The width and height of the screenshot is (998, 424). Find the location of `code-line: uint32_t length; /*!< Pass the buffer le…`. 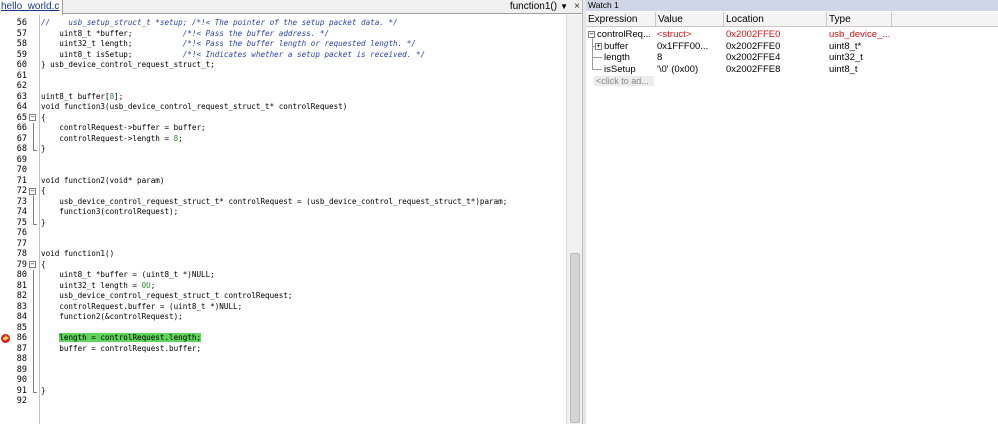

code-line: uint32_t length; /*!< Pass the buffer le… is located at coordinates (228, 44).